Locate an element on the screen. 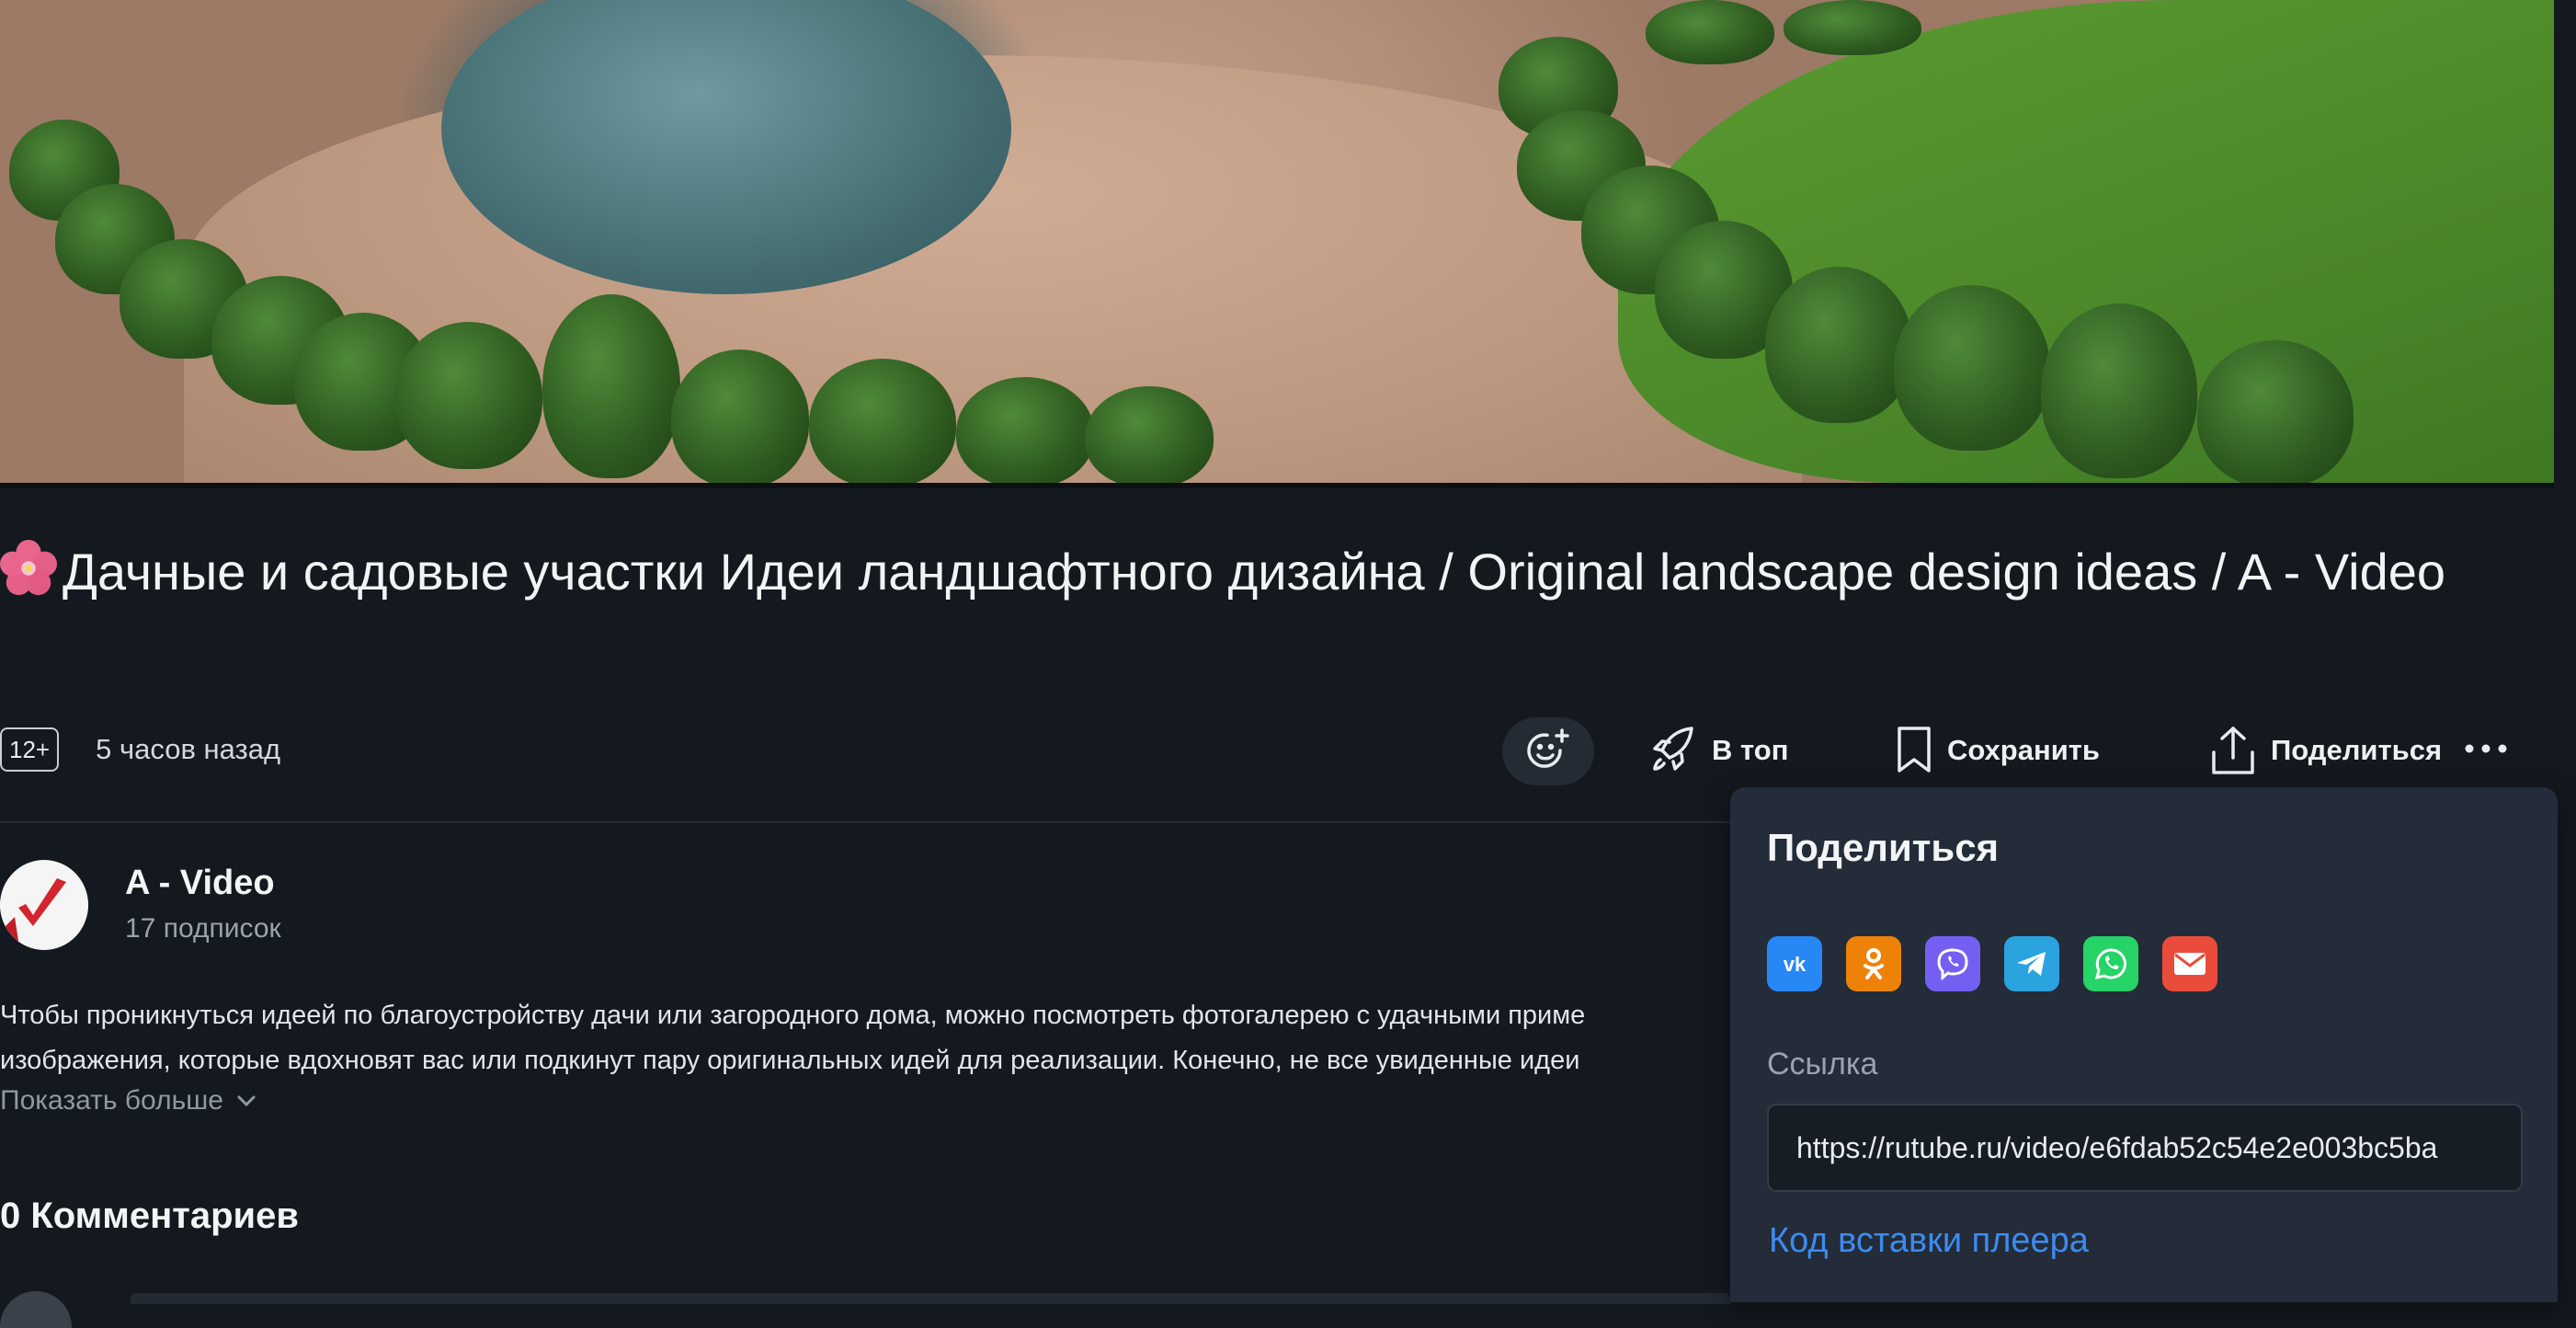  channel-avatar is located at coordinates (44, 905).